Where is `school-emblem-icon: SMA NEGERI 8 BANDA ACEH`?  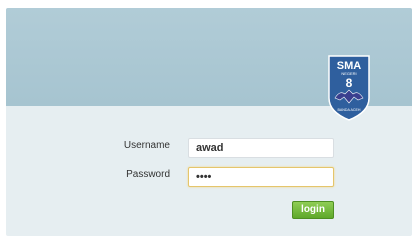 school-emblem-icon: SMA NEGERI 8 BANDA ACEH is located at coordinates (349, 88).